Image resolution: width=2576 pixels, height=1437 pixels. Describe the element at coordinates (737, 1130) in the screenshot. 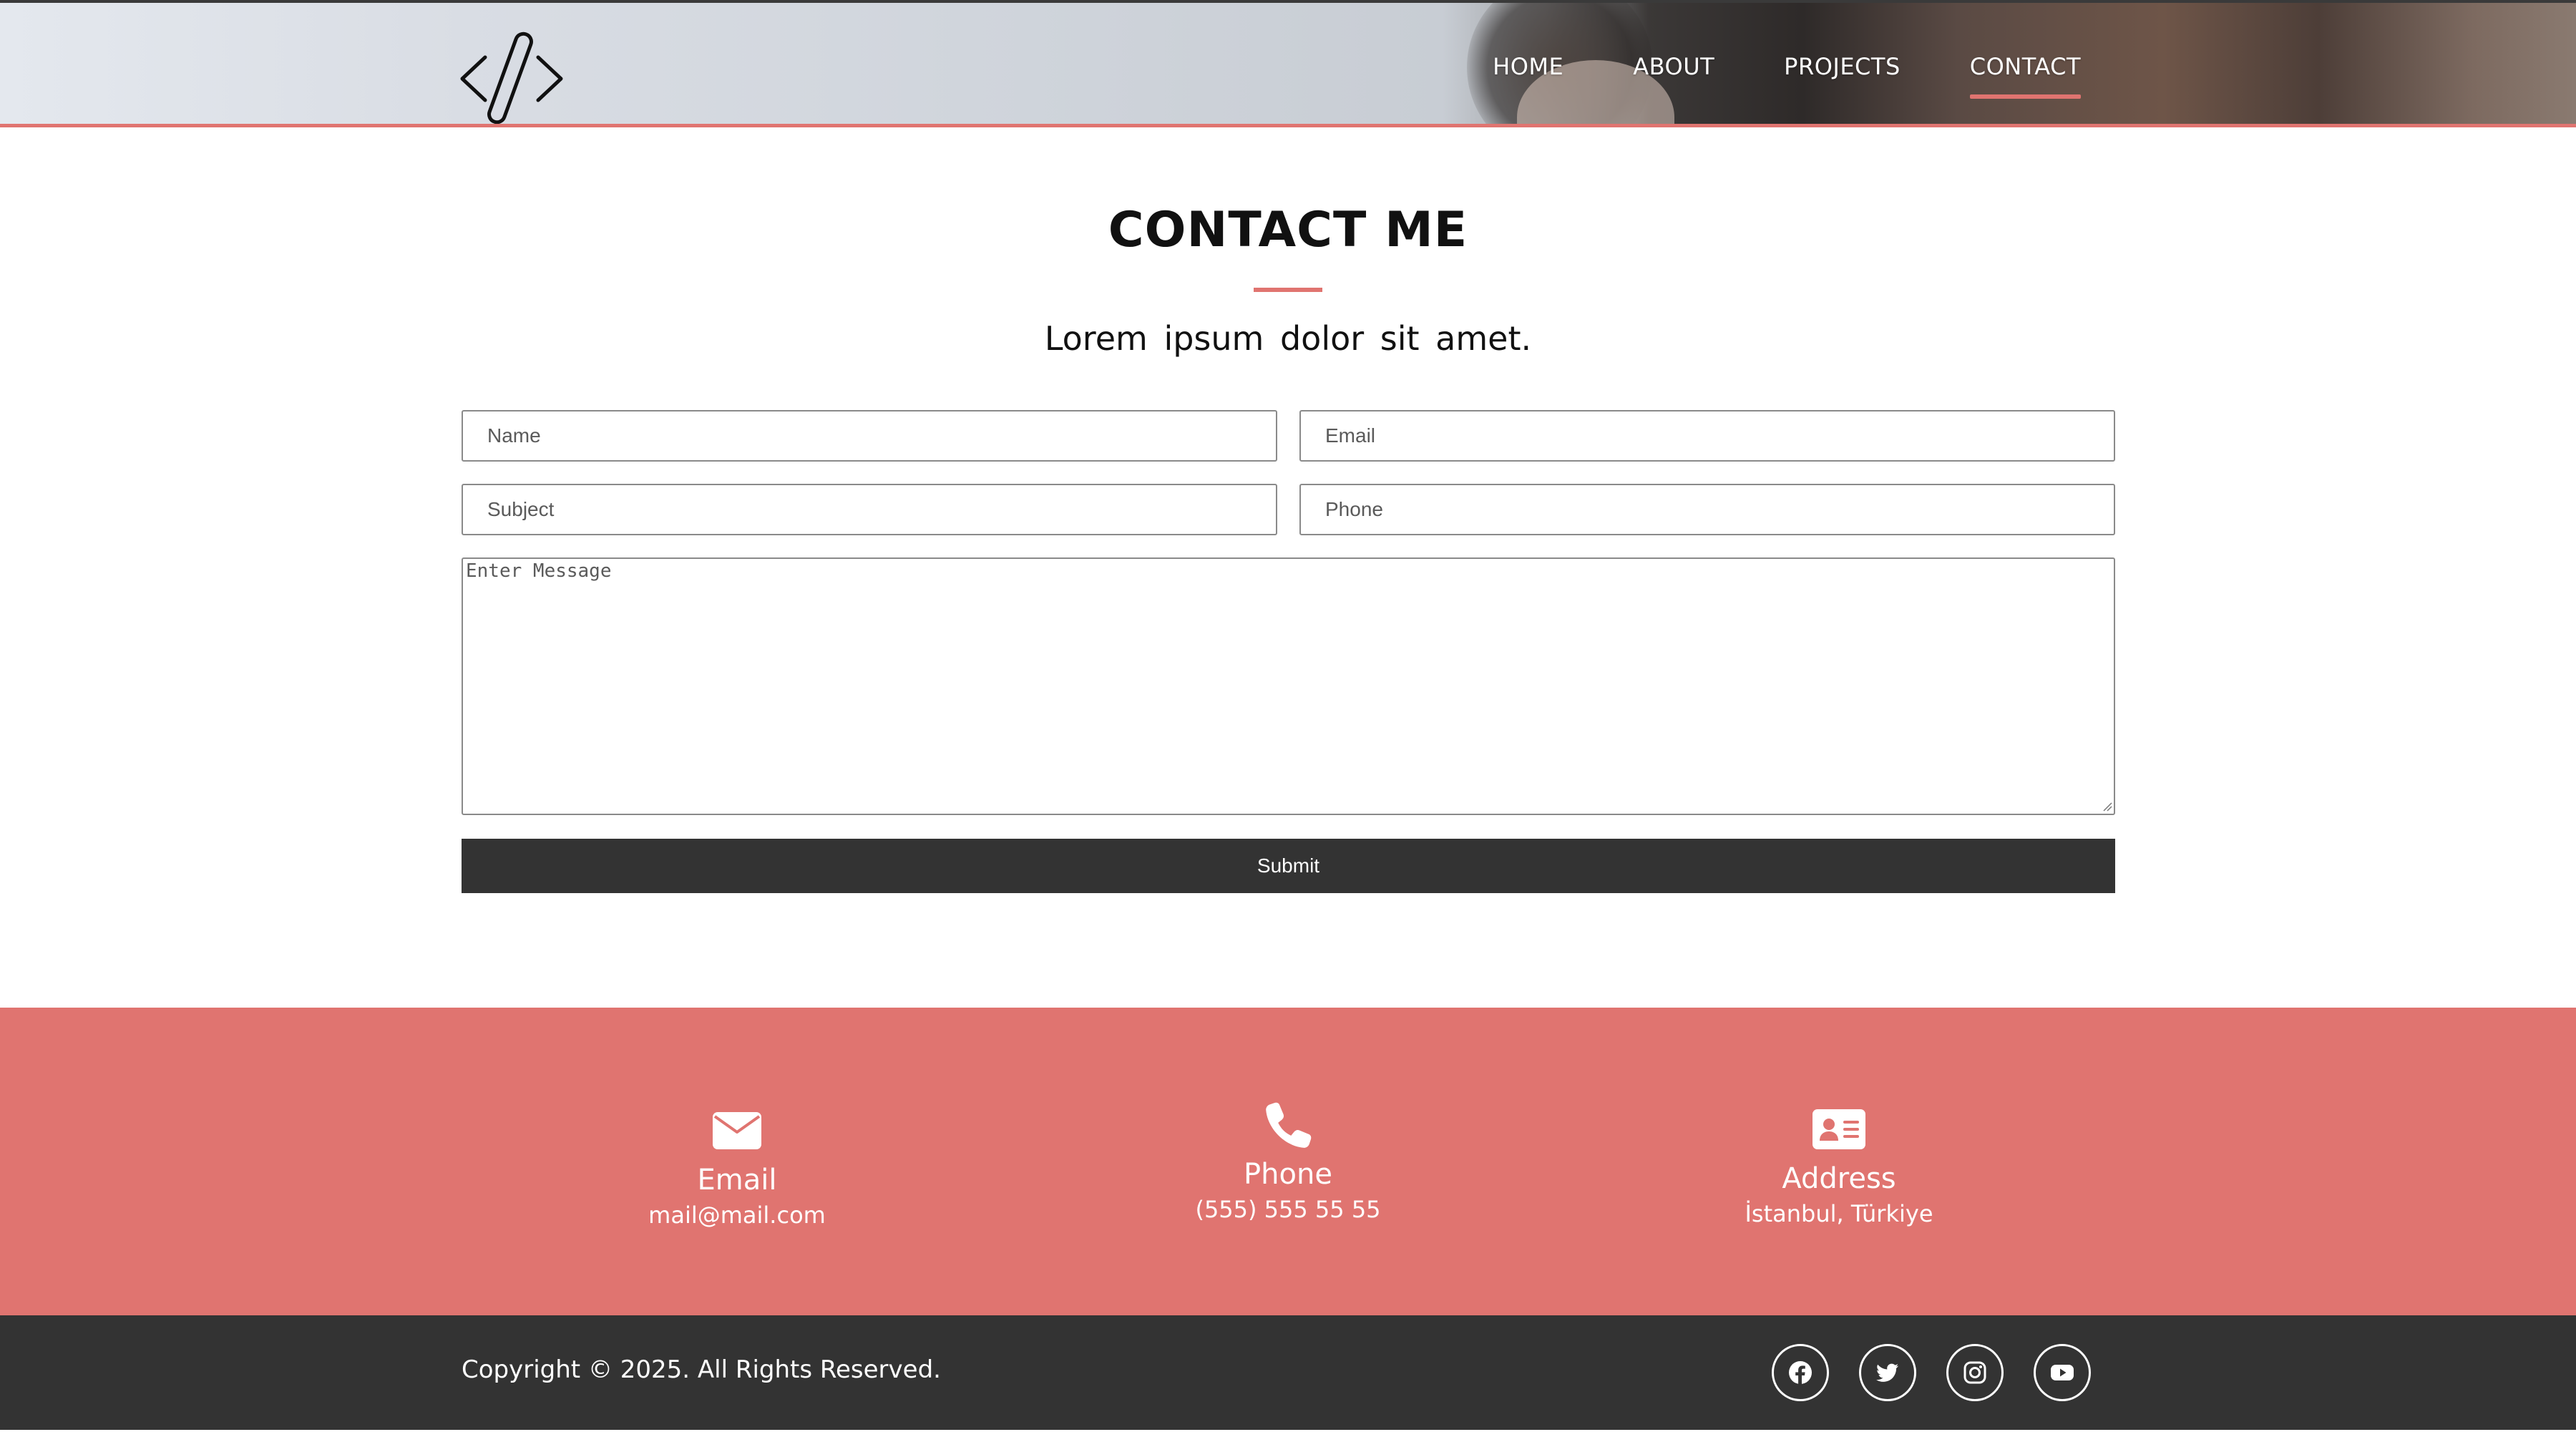

I see `envelope-icon` at that location.